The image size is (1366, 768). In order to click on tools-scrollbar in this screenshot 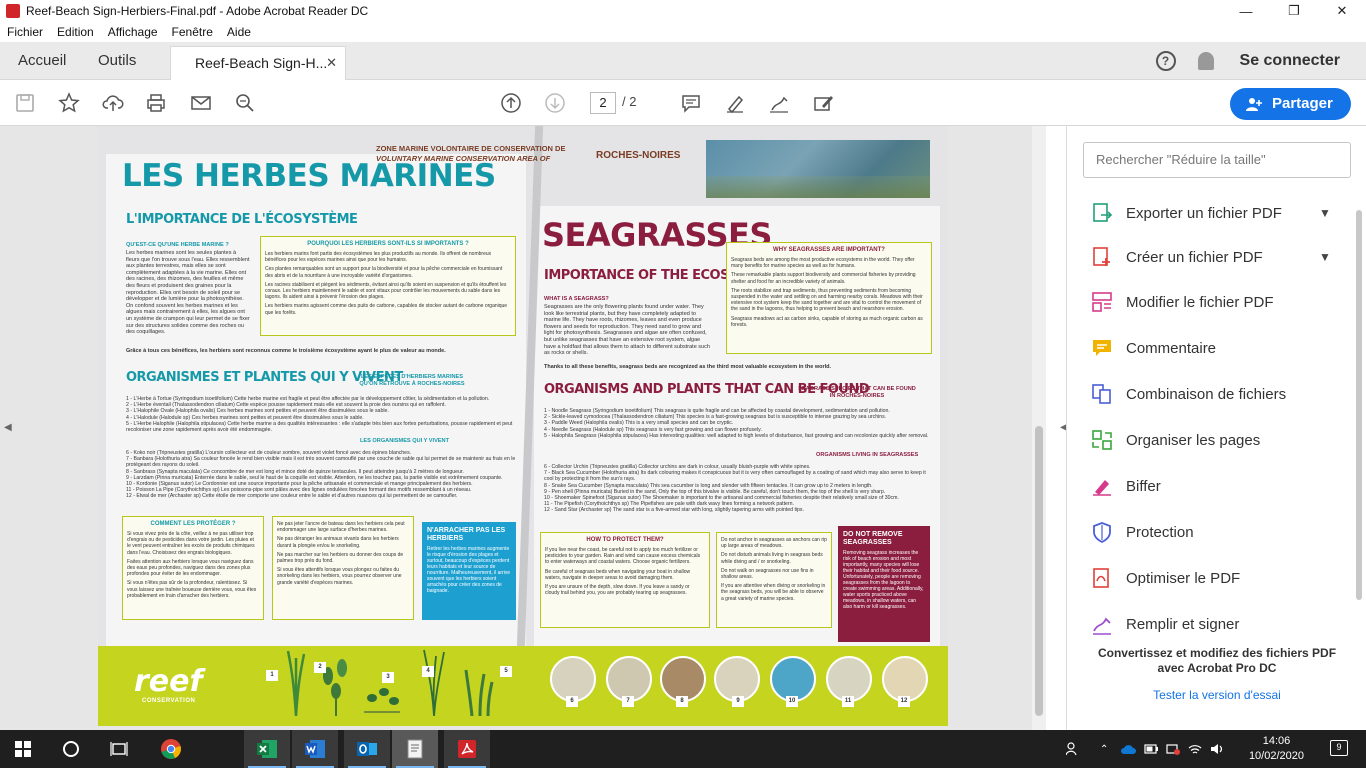, I will do `click(1359, 411)`.